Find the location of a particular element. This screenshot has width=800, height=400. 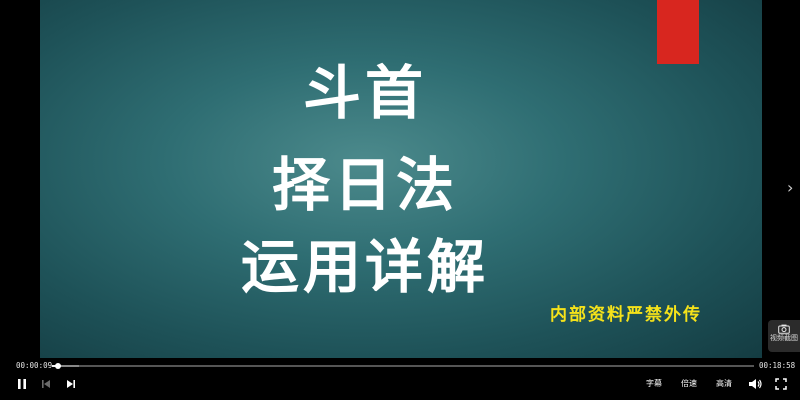

quality-button: 高清 is located at coordinates (724, 383).